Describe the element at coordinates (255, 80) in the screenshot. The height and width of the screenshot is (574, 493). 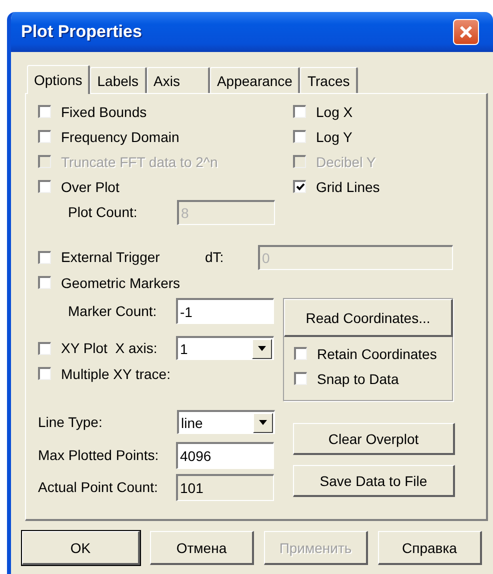
I see `tab: Appearance` at that location.